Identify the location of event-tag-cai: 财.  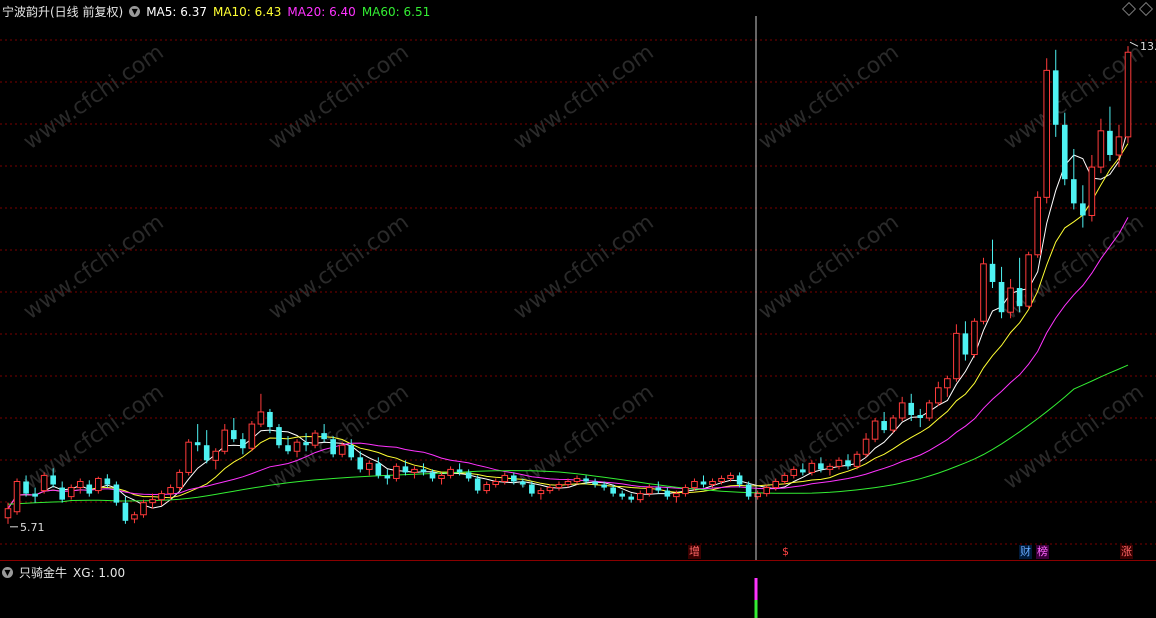
(1025, 552).